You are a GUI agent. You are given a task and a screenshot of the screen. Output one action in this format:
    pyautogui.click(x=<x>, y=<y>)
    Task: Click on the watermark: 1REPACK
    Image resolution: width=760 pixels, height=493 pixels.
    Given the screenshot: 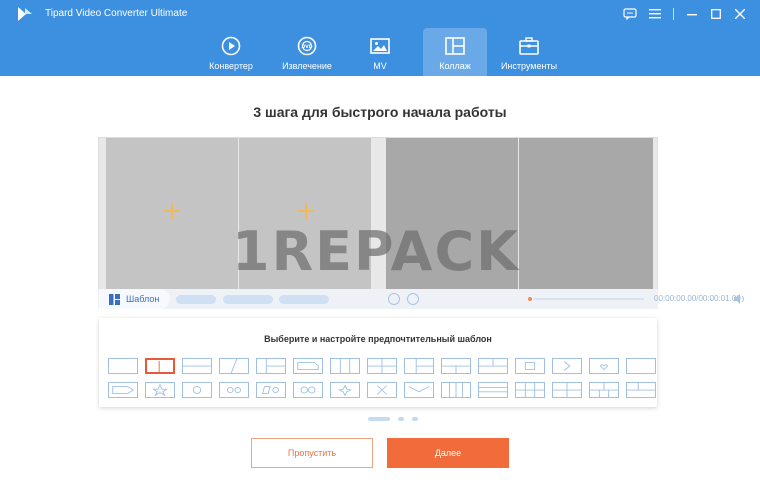 What is the action you would take?
    pyautogui.click(x=376, y=251)
    